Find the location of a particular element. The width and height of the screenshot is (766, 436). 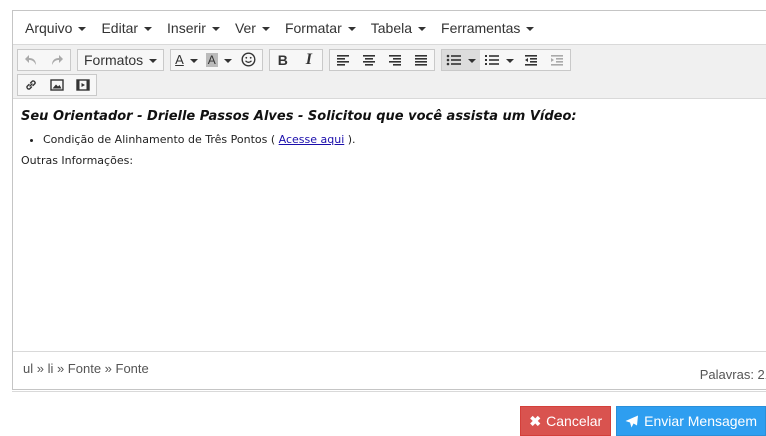

list-item-text: Condição de Alinhamento de Três Pontos ( is located at coordinates (161, 139).